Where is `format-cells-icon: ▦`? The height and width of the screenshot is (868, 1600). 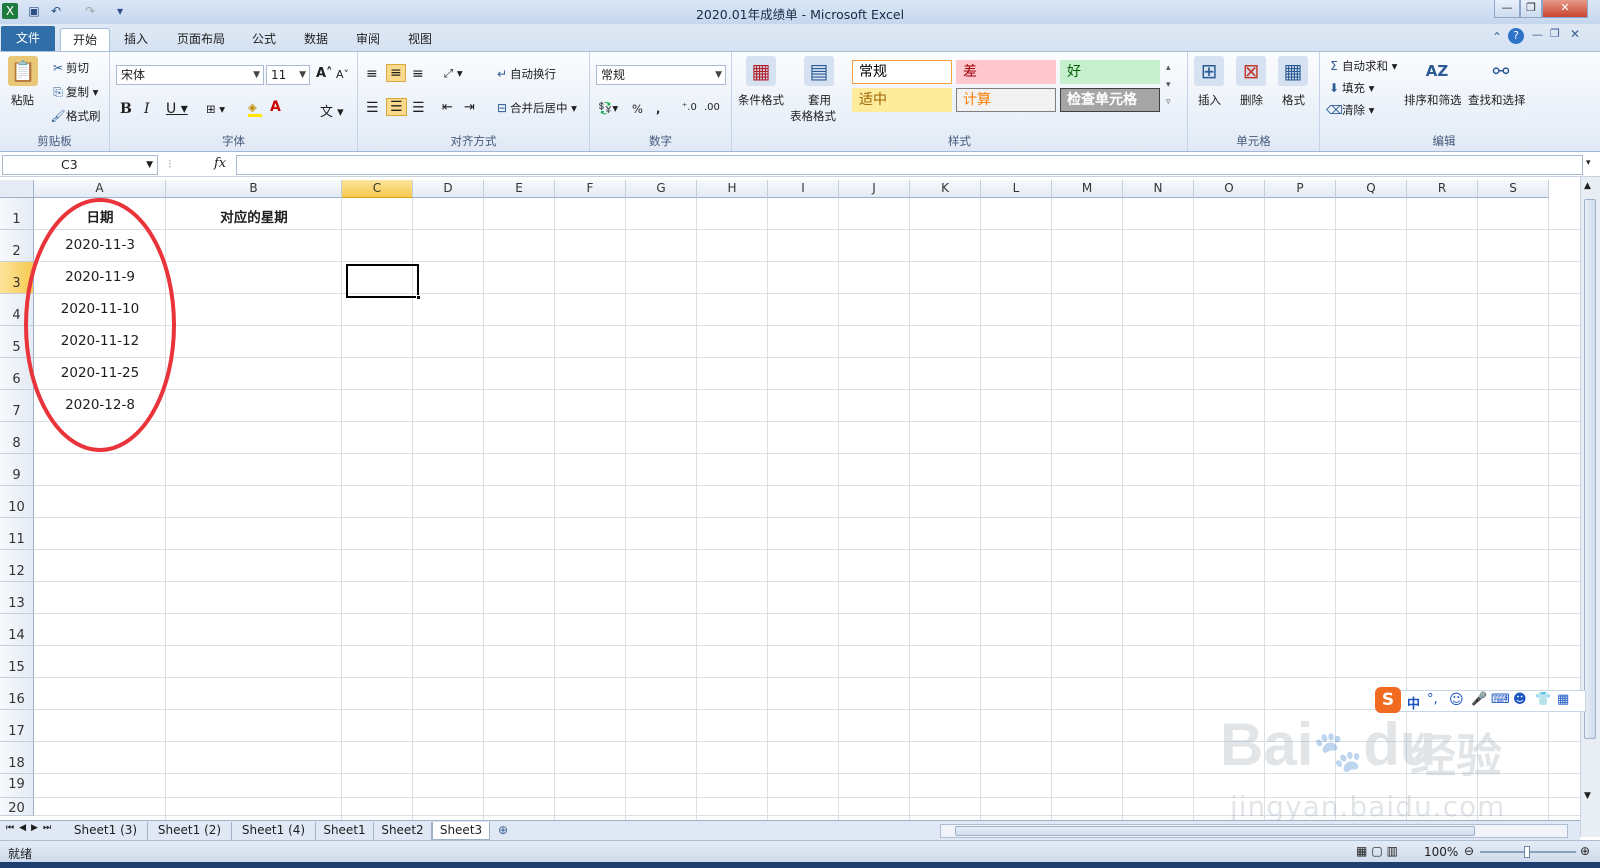 format-cells-icon: ▦ is located at coordinates (1293, 71).